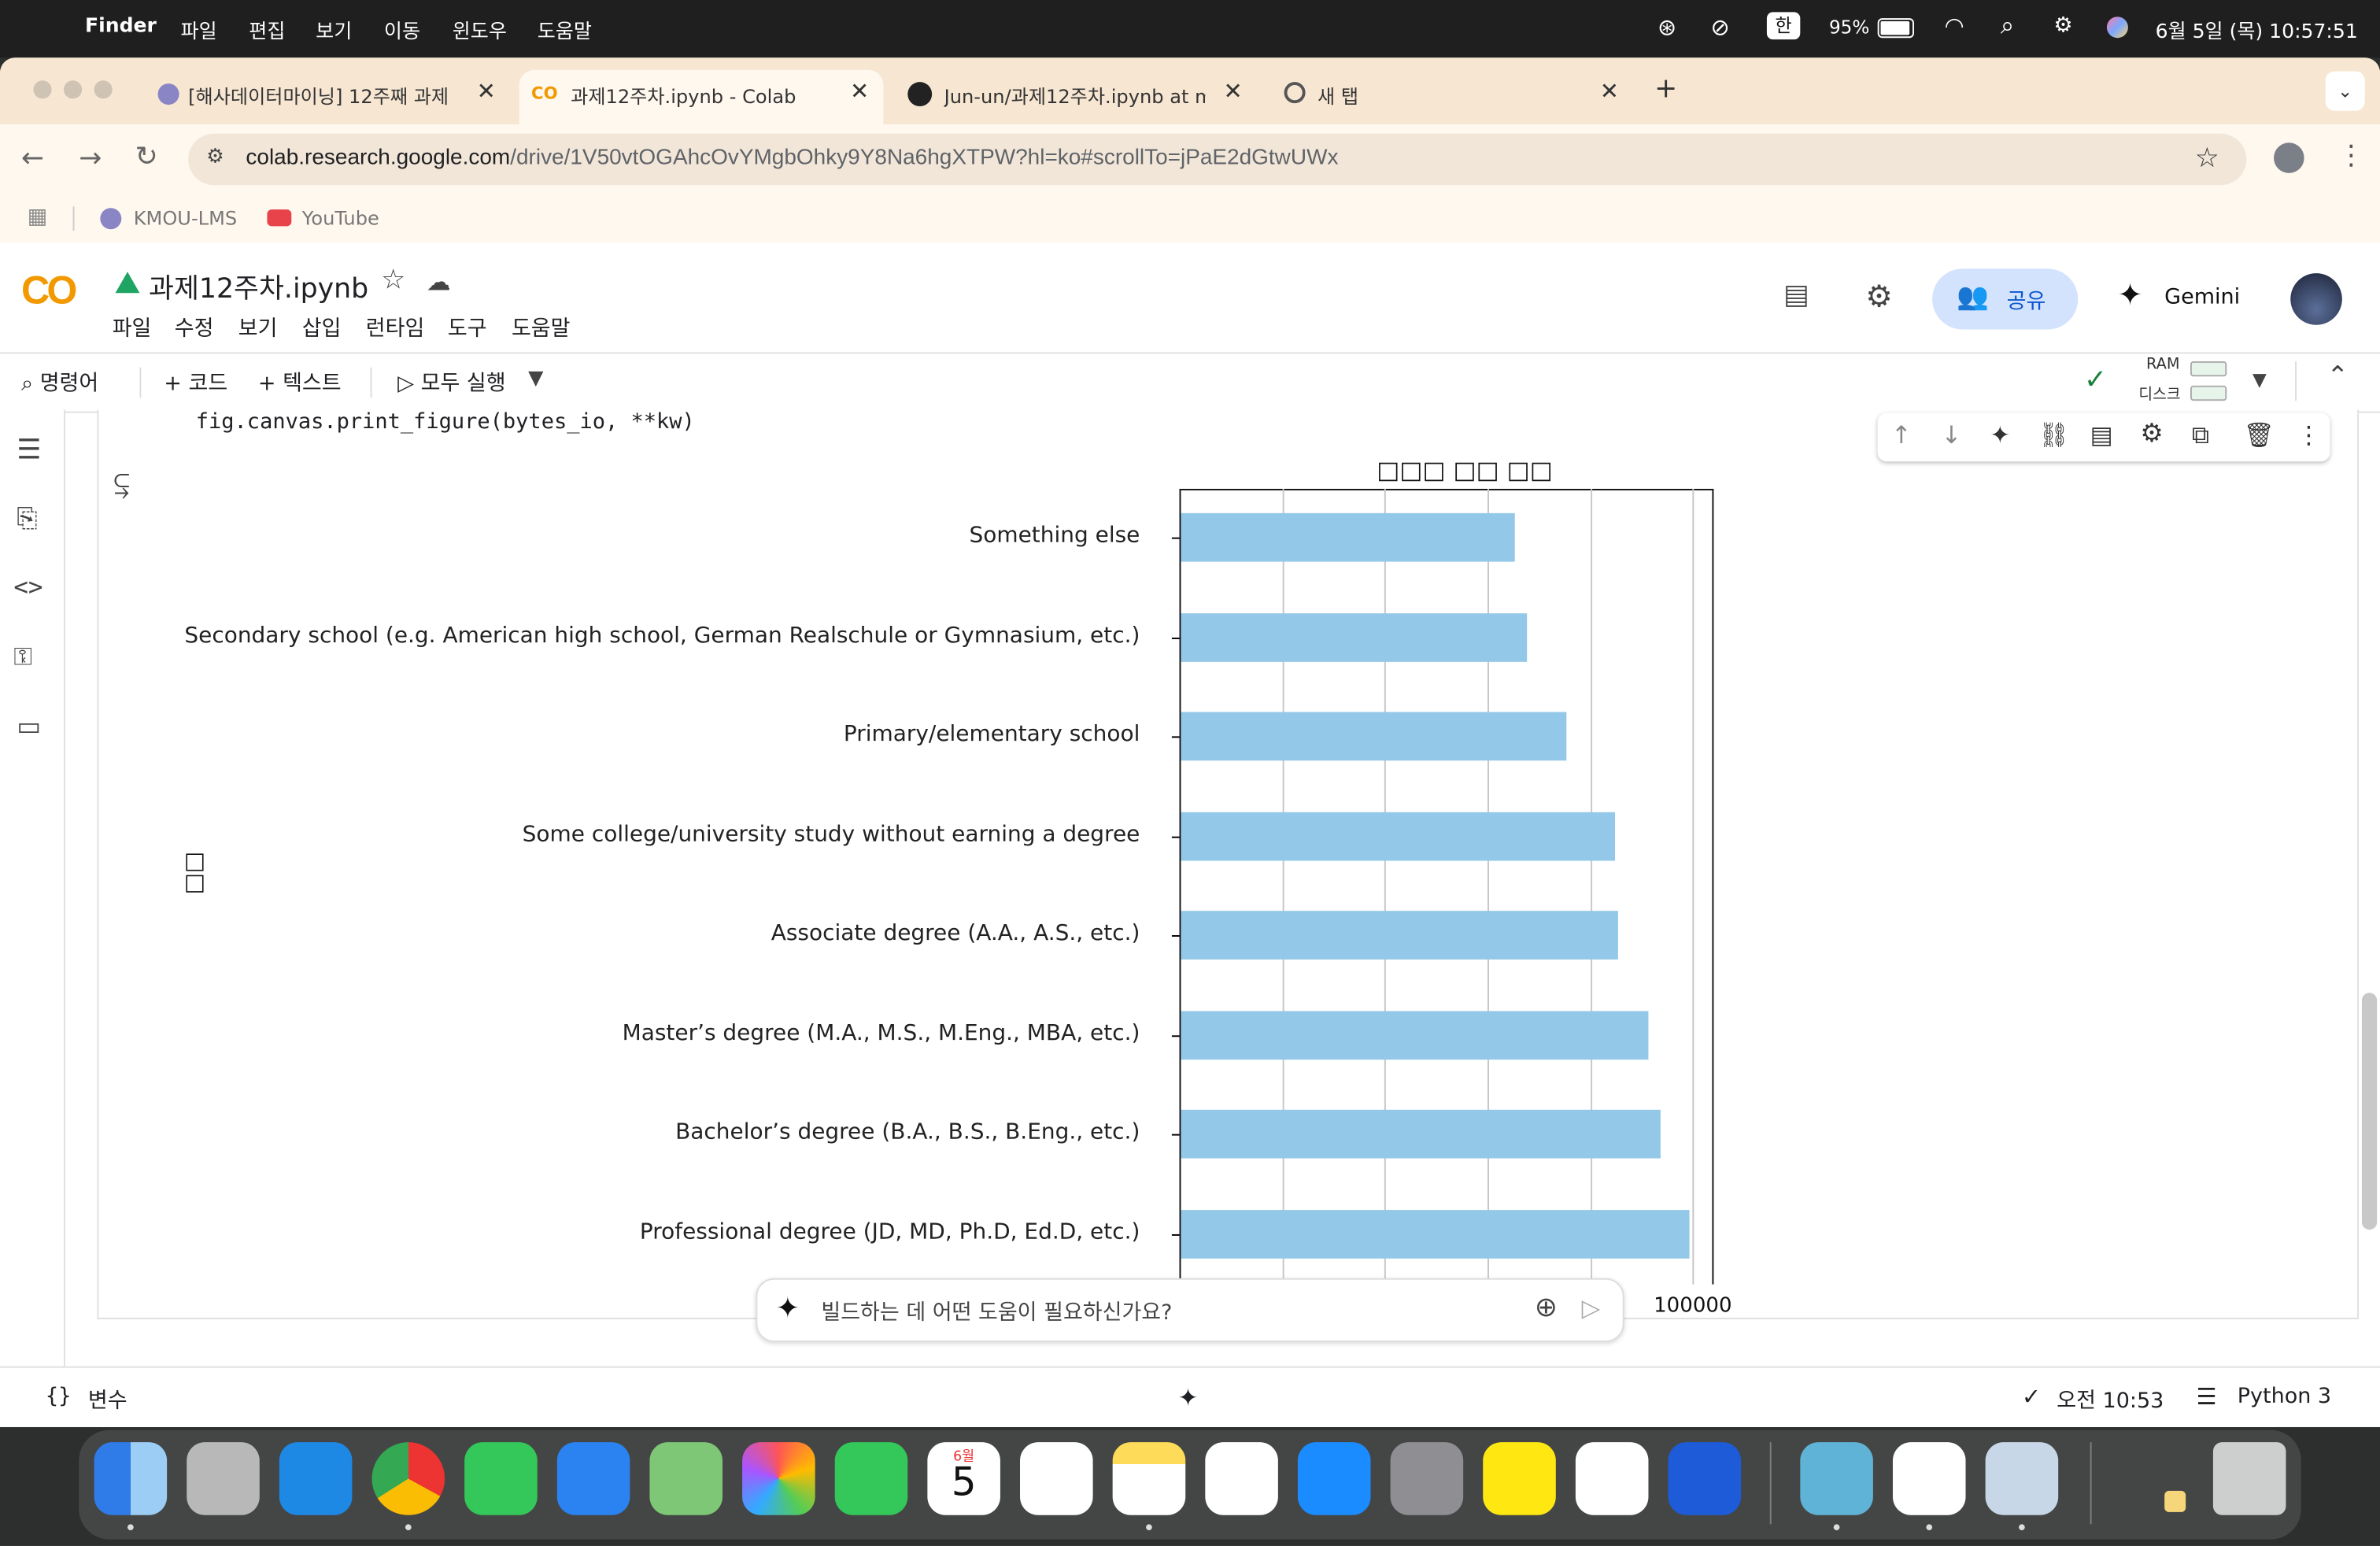 This screenshot has height=1546, width=2380. Describe the element at coordinates (1929, 1479) in the screenshot. I see `textedit-icon` at that location.